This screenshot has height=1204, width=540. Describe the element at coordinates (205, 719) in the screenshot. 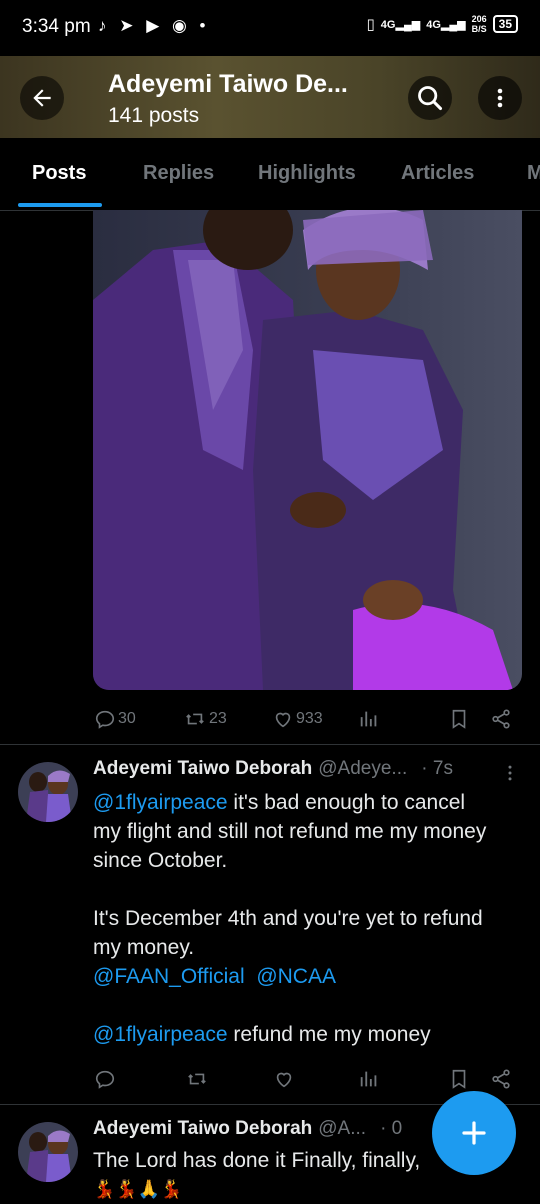

I see `repost-button: 23` at that location.